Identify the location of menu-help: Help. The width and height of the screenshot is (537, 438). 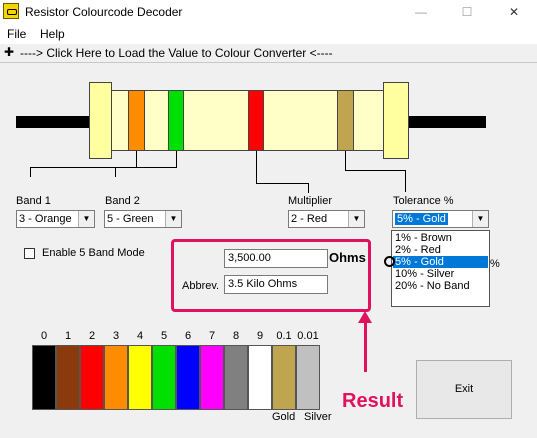
(52, 34).